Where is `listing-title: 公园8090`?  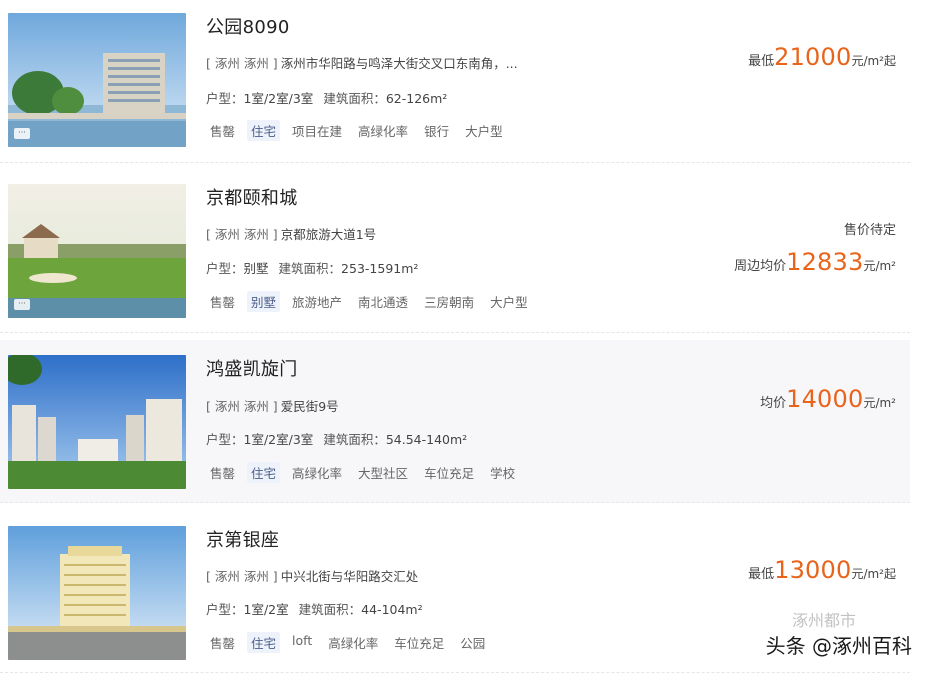 listing-title: 公园8090 is located at coordinates (248, 26).